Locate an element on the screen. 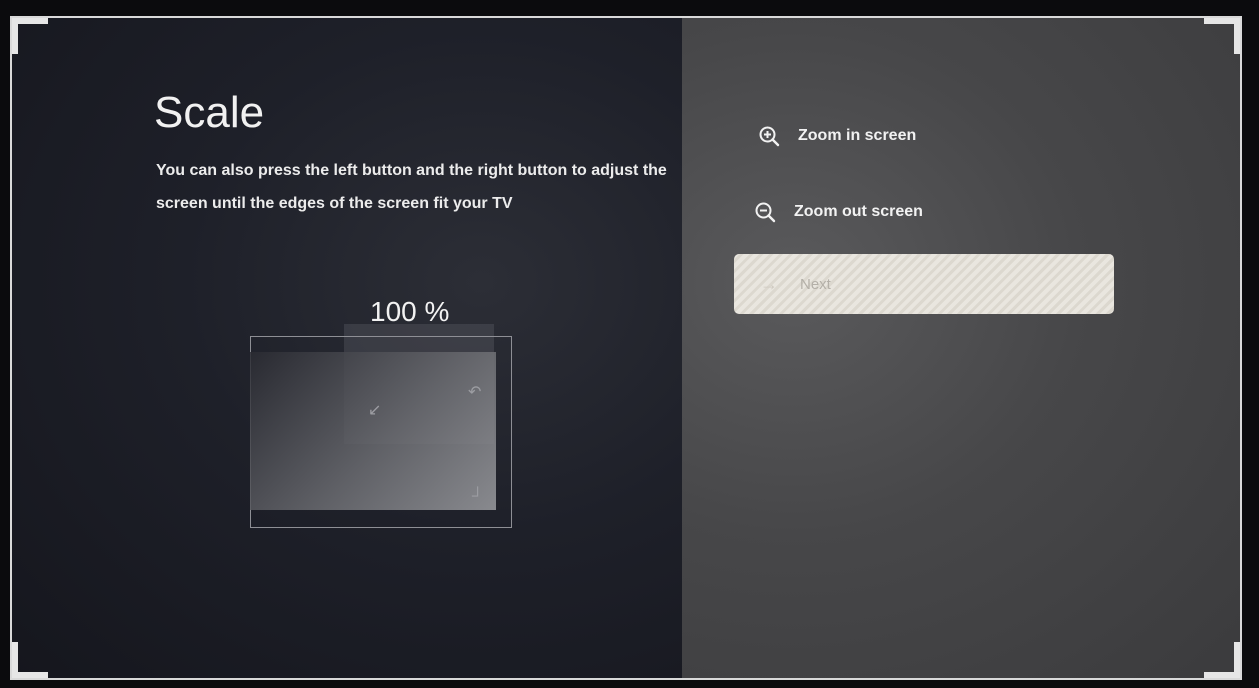  zoom-in-menu-item: Zoom in screen is located at coordinates (837, 136).